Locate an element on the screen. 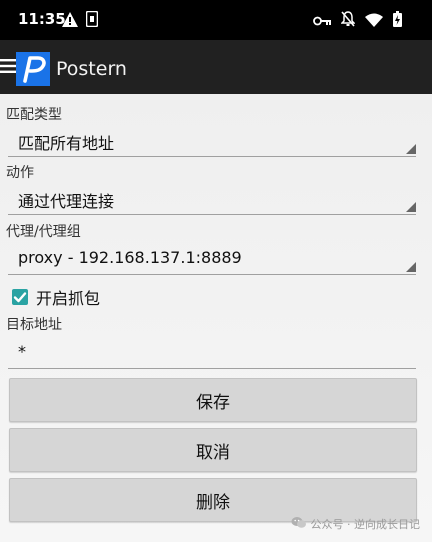 This screenshot has height=542, width=432. capture-checkbox-row: 开启抓包 is located at coordinates (56, 297).